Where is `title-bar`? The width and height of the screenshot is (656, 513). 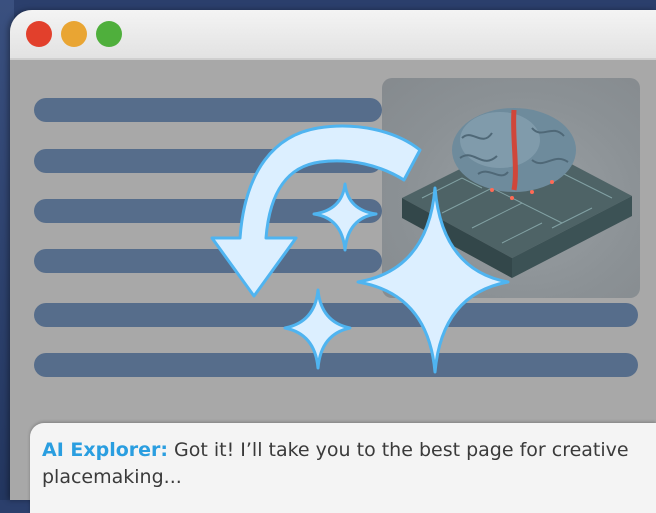
title-bar is located at coordinates (333, 35).